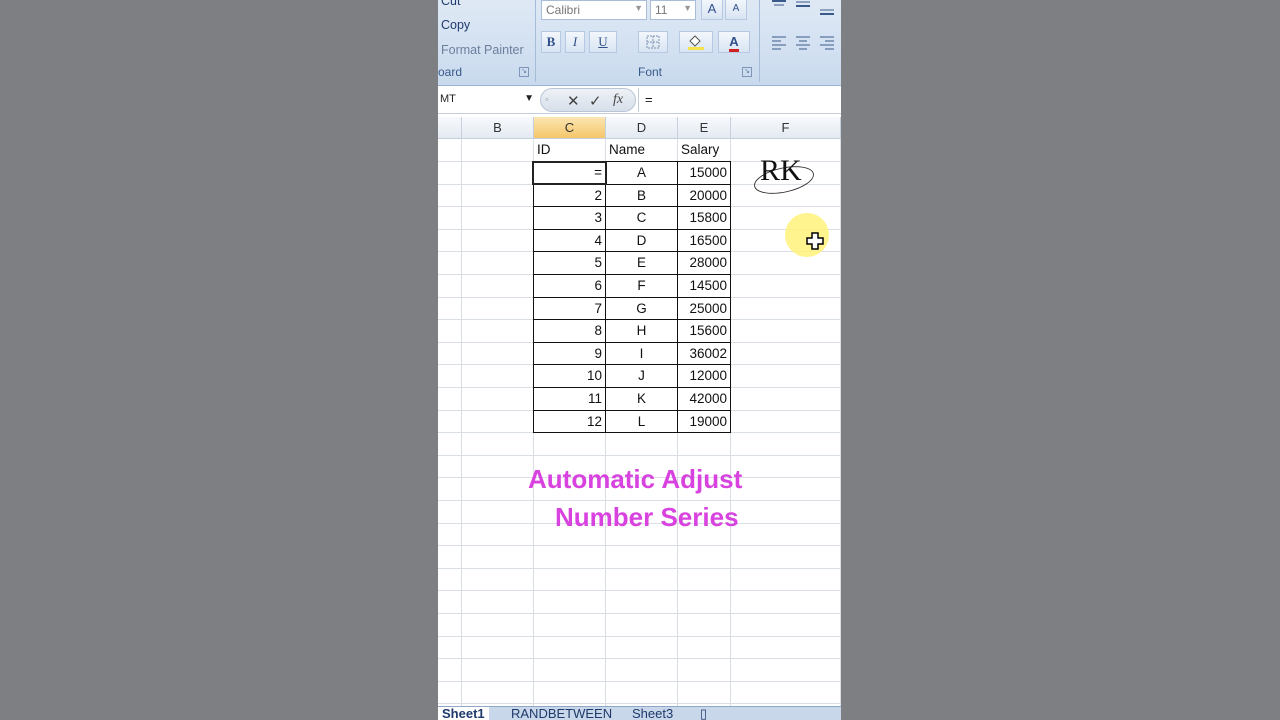 This screenshot has height=720, width=1280. What do you see at coordinates (739, 100) in the screenshot?
I see `formula-input: =` at bounding box center [739, 100].